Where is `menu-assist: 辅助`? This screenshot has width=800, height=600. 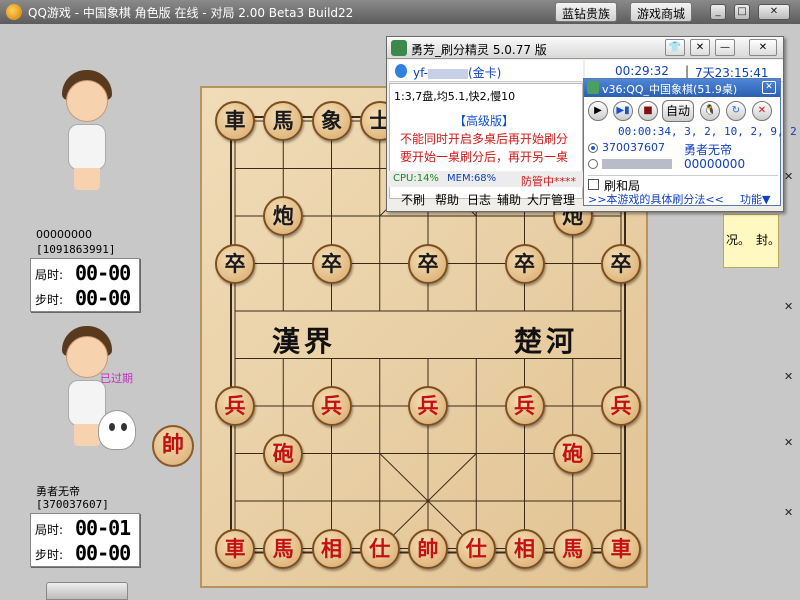
menu-assist: 辅助 is located at coordinates (509, 199).